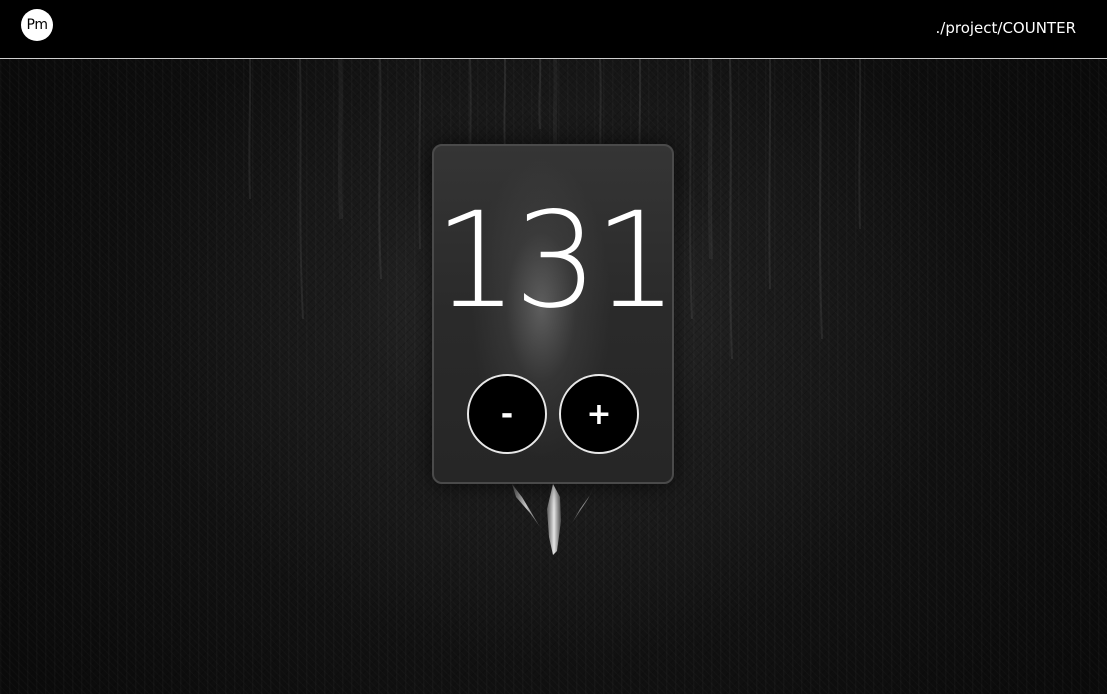 The image size is (1107, 694). Describe the element at coordinates (507, 414) in the screenshot. I see `decrement-button: -` at that location.